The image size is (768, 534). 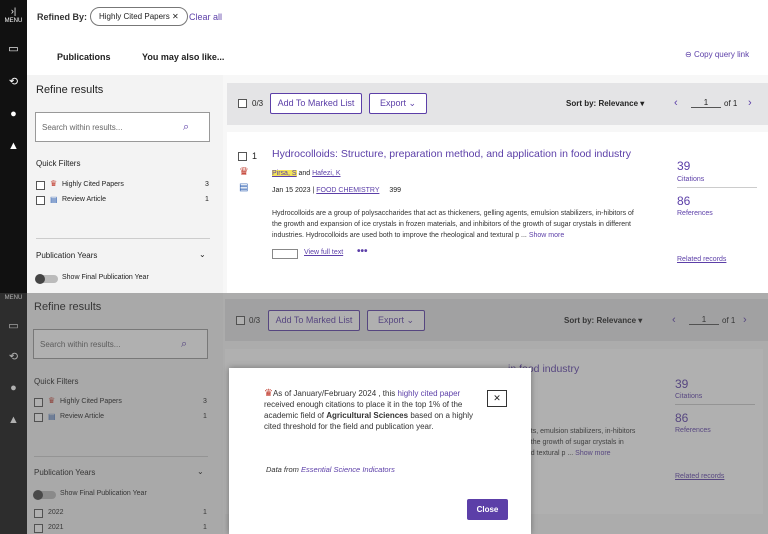 What do you see at coordinates (13, 48) in the screenshot?
I see `folder-icon: ▭` at bounding box center [13, 48].